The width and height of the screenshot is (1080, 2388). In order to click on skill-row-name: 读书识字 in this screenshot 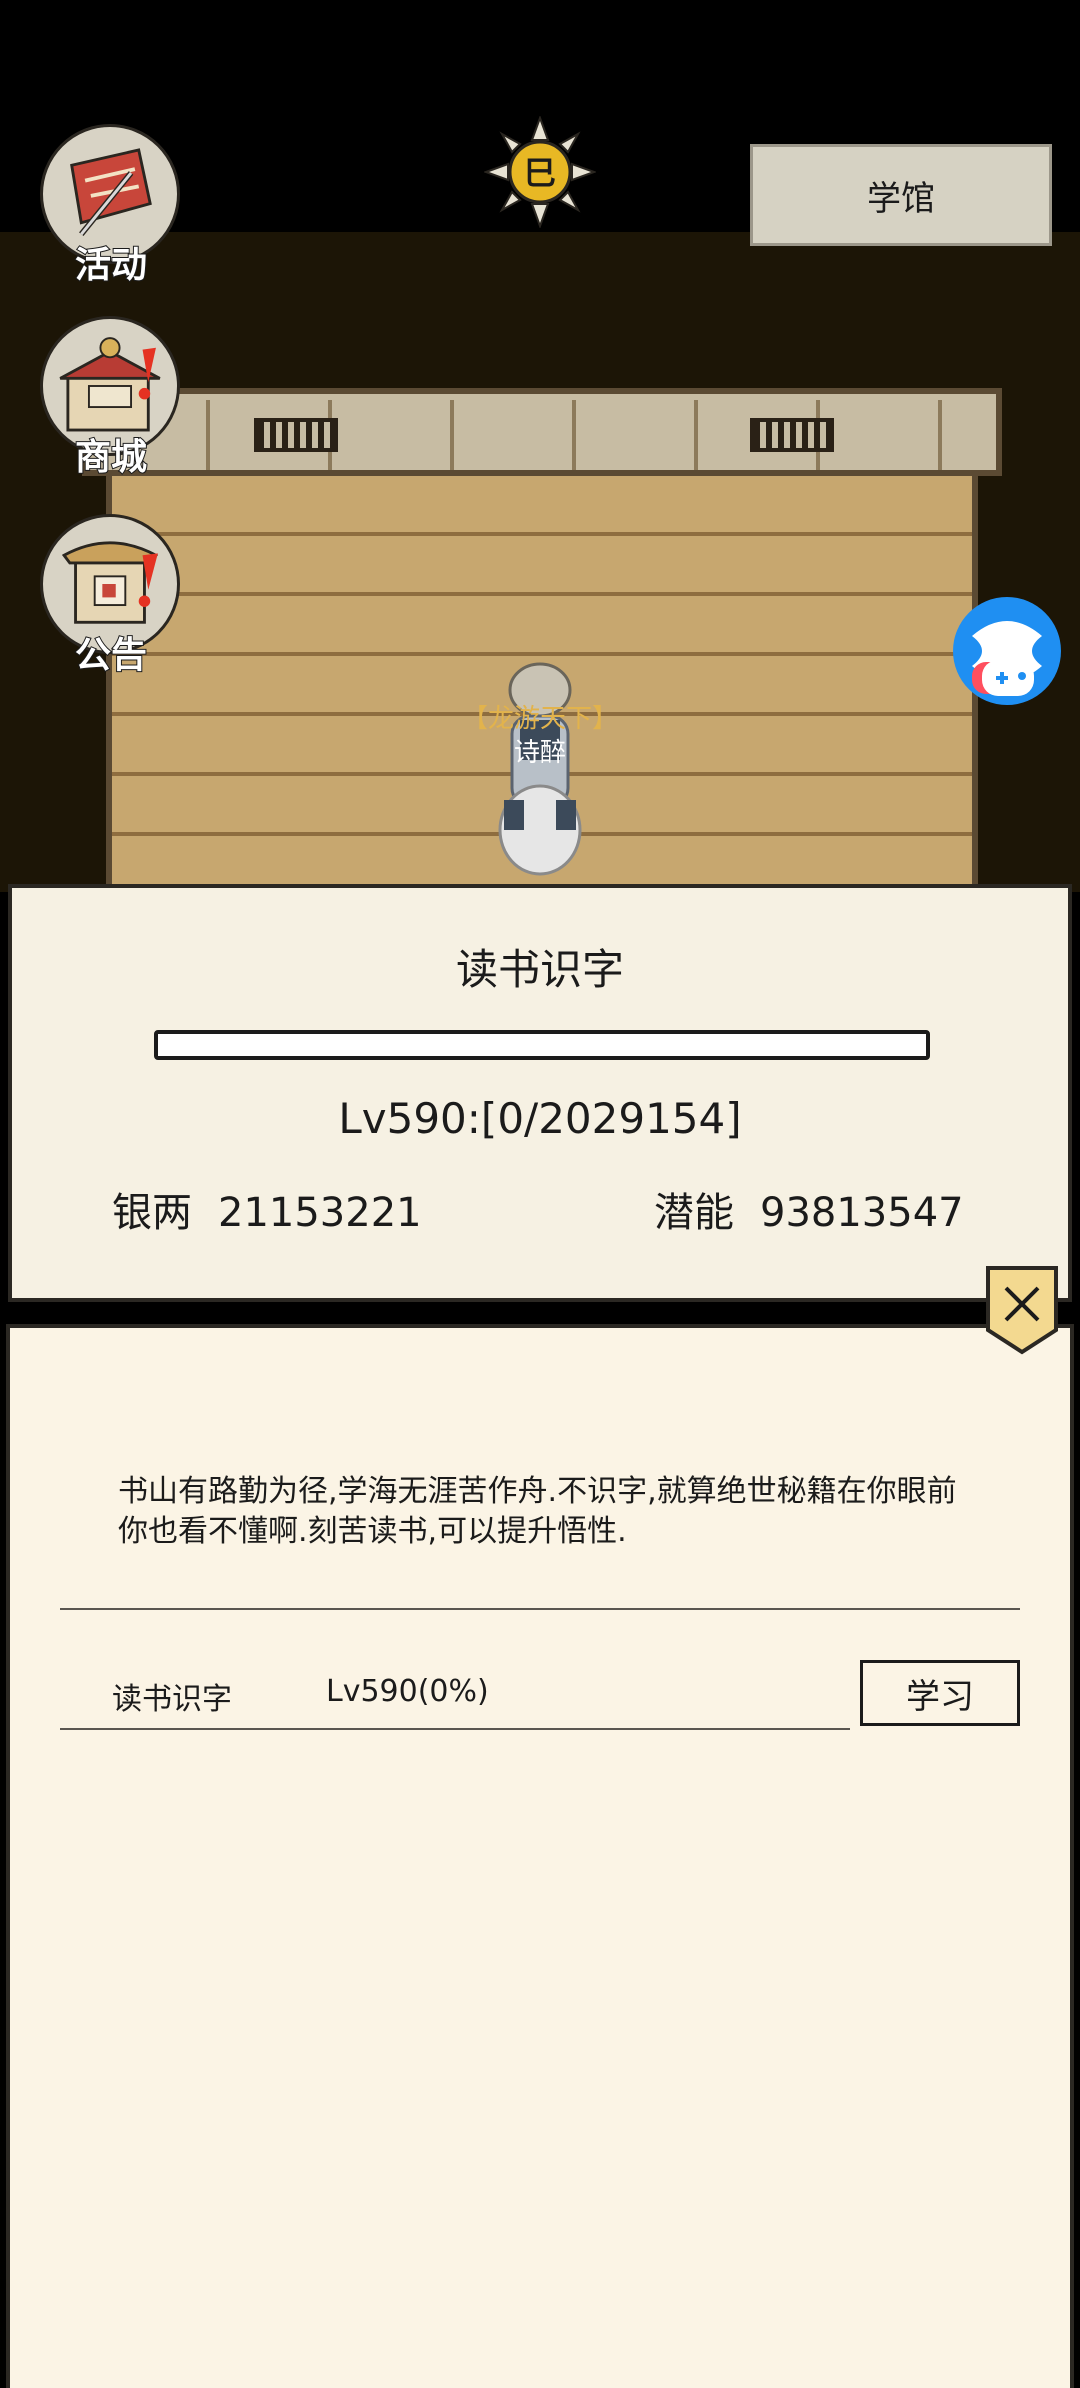, I will do `click(172, 1699)`.